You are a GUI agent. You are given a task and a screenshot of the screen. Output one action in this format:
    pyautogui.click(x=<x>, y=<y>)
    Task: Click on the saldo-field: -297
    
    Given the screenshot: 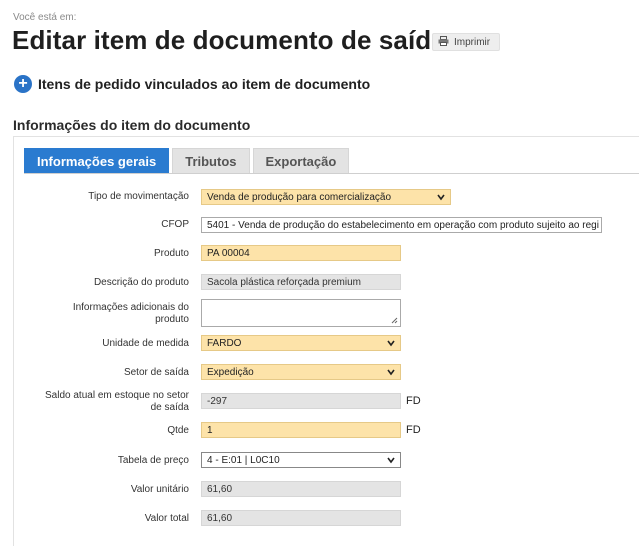 What is the action you would take?
    pyautogui.click(x=301, y=401)
    